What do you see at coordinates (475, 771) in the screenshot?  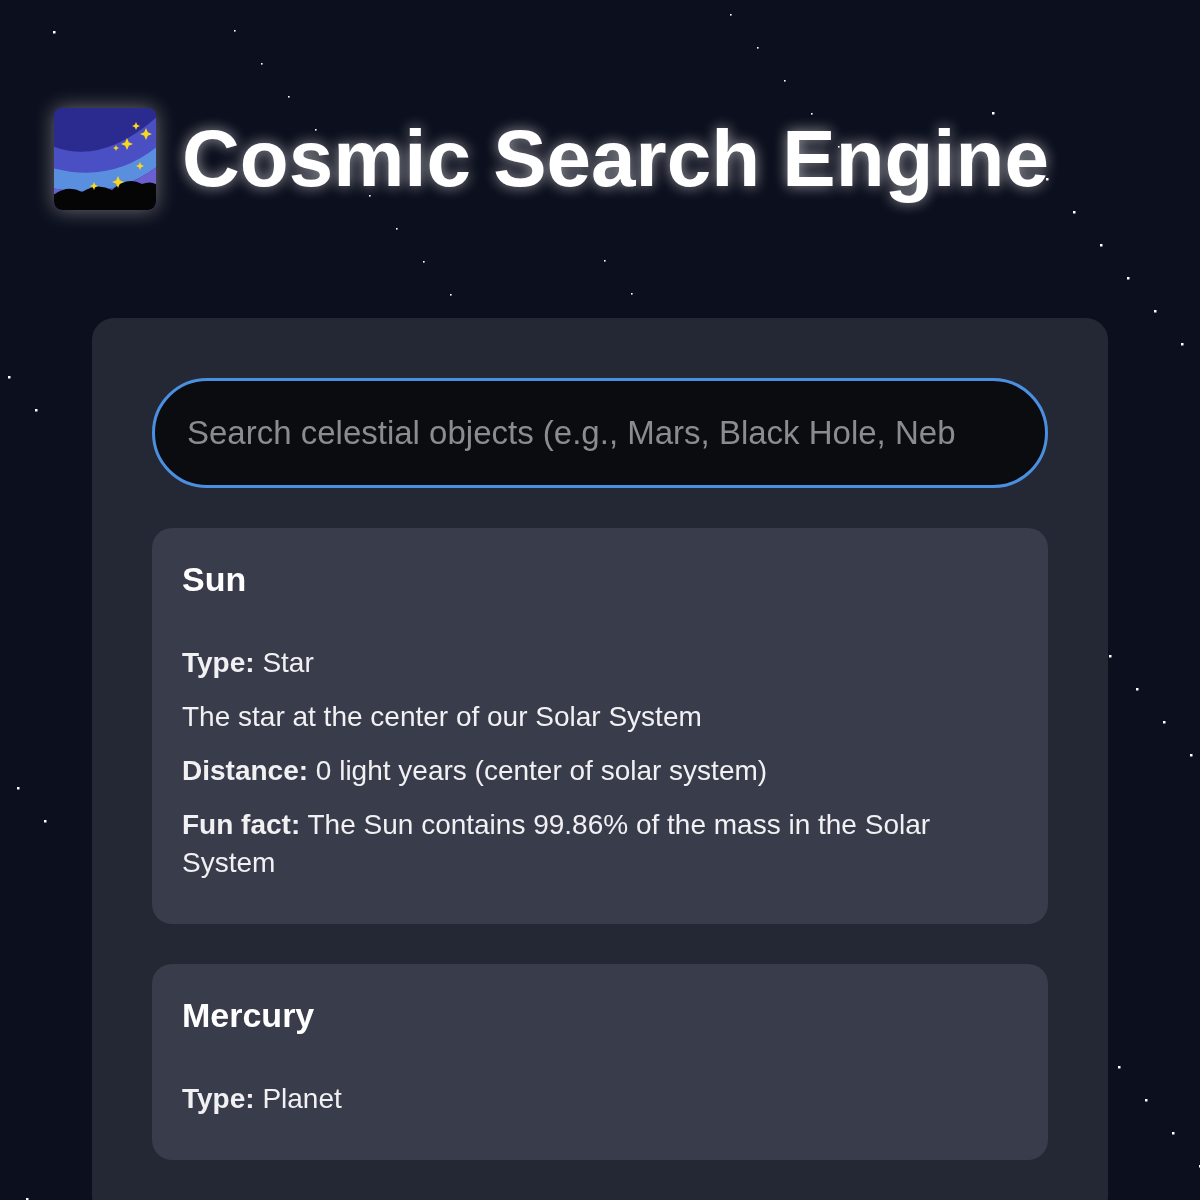 I see `fact-text: Distance: 0 light years (center of solar system)` at bounding box center [475, 771].